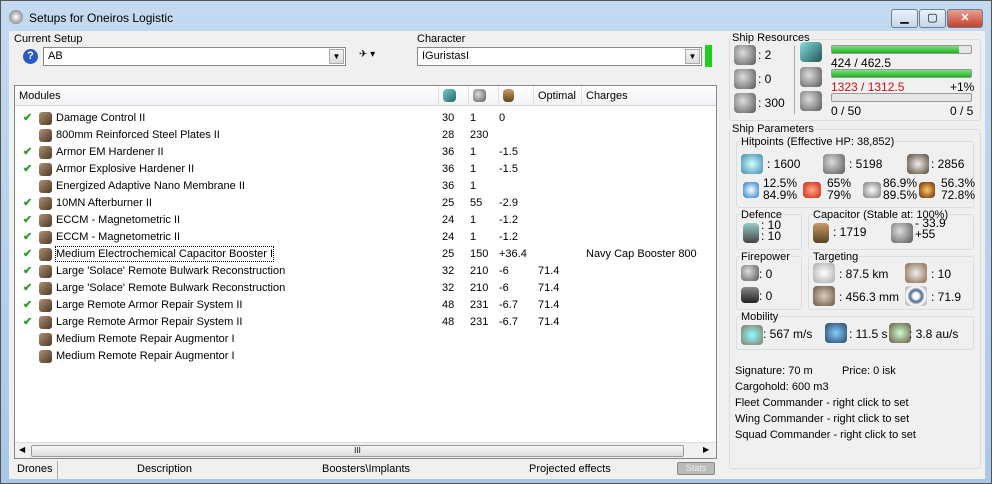 The image size is (992, 484). Describe the element at coordinates (868, 87) in the screenshot. I see `powergrid-value: 1323 / 1312.5` at that location.